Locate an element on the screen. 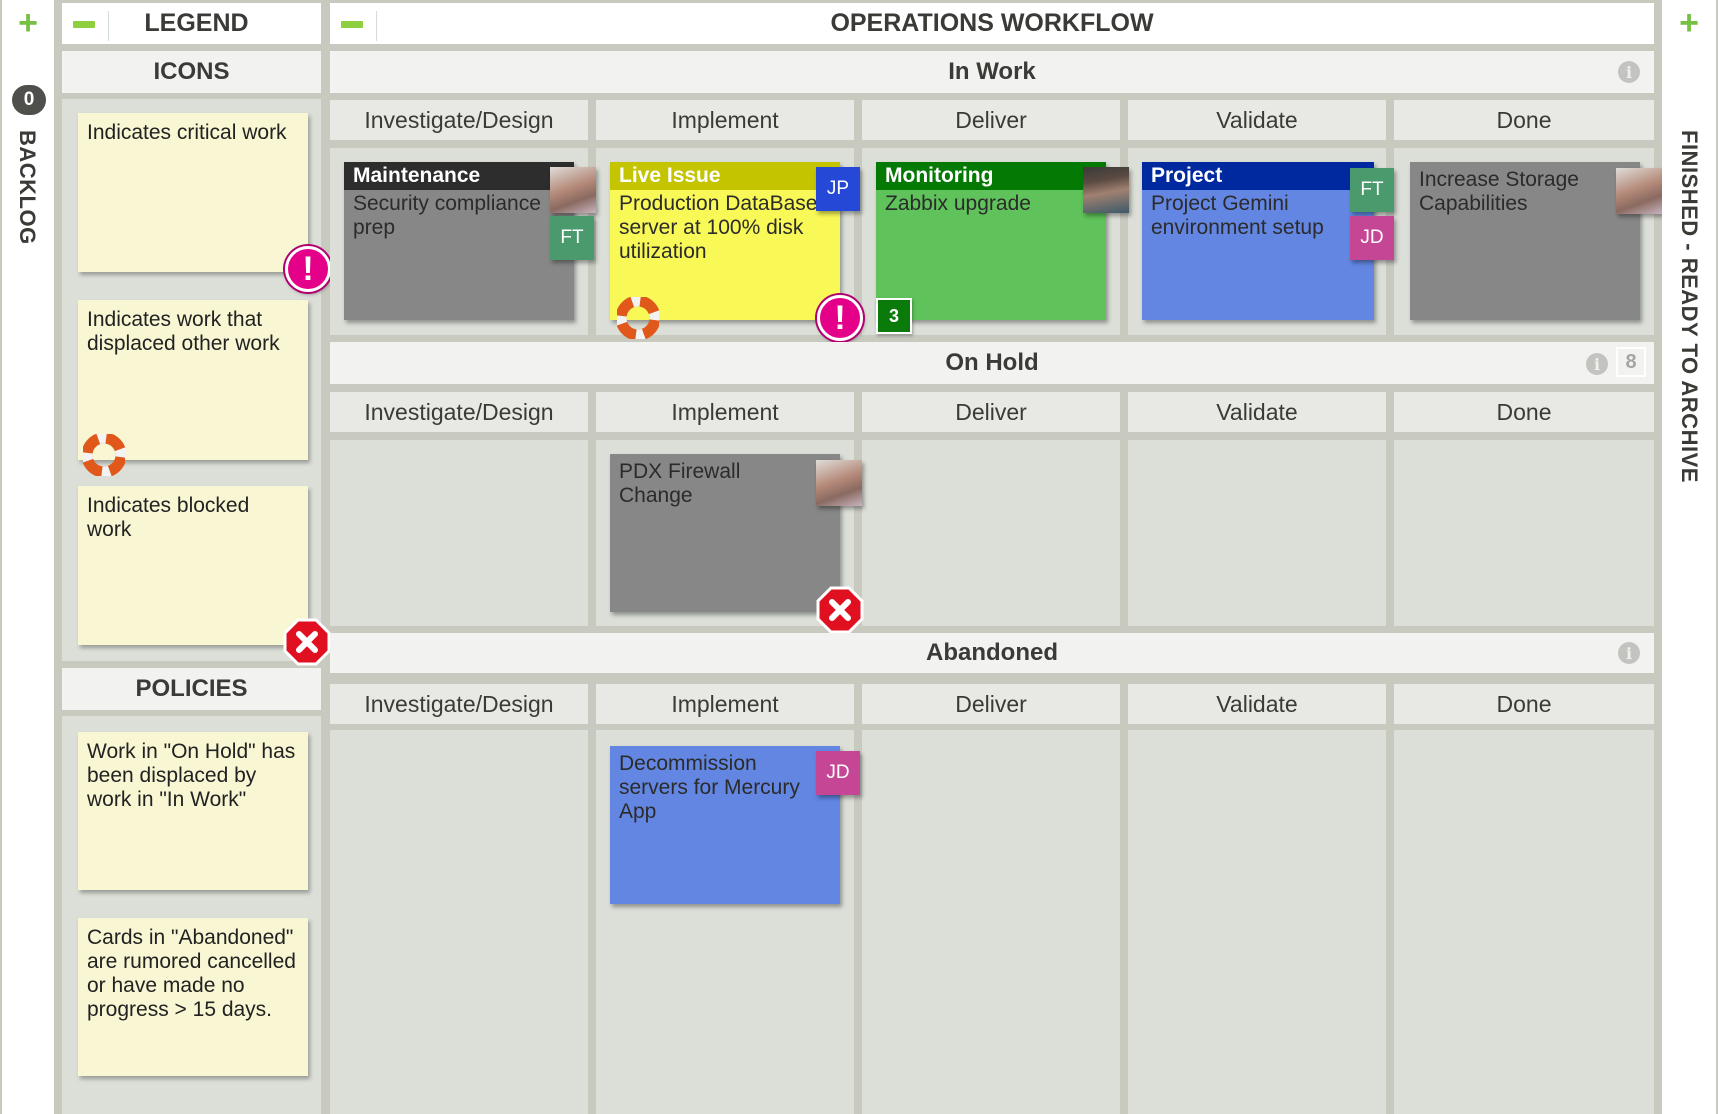 This screenshot has height=1114, width=1718. lane-header-abandoned: Abandoned i is located at coordinates (992, 653).